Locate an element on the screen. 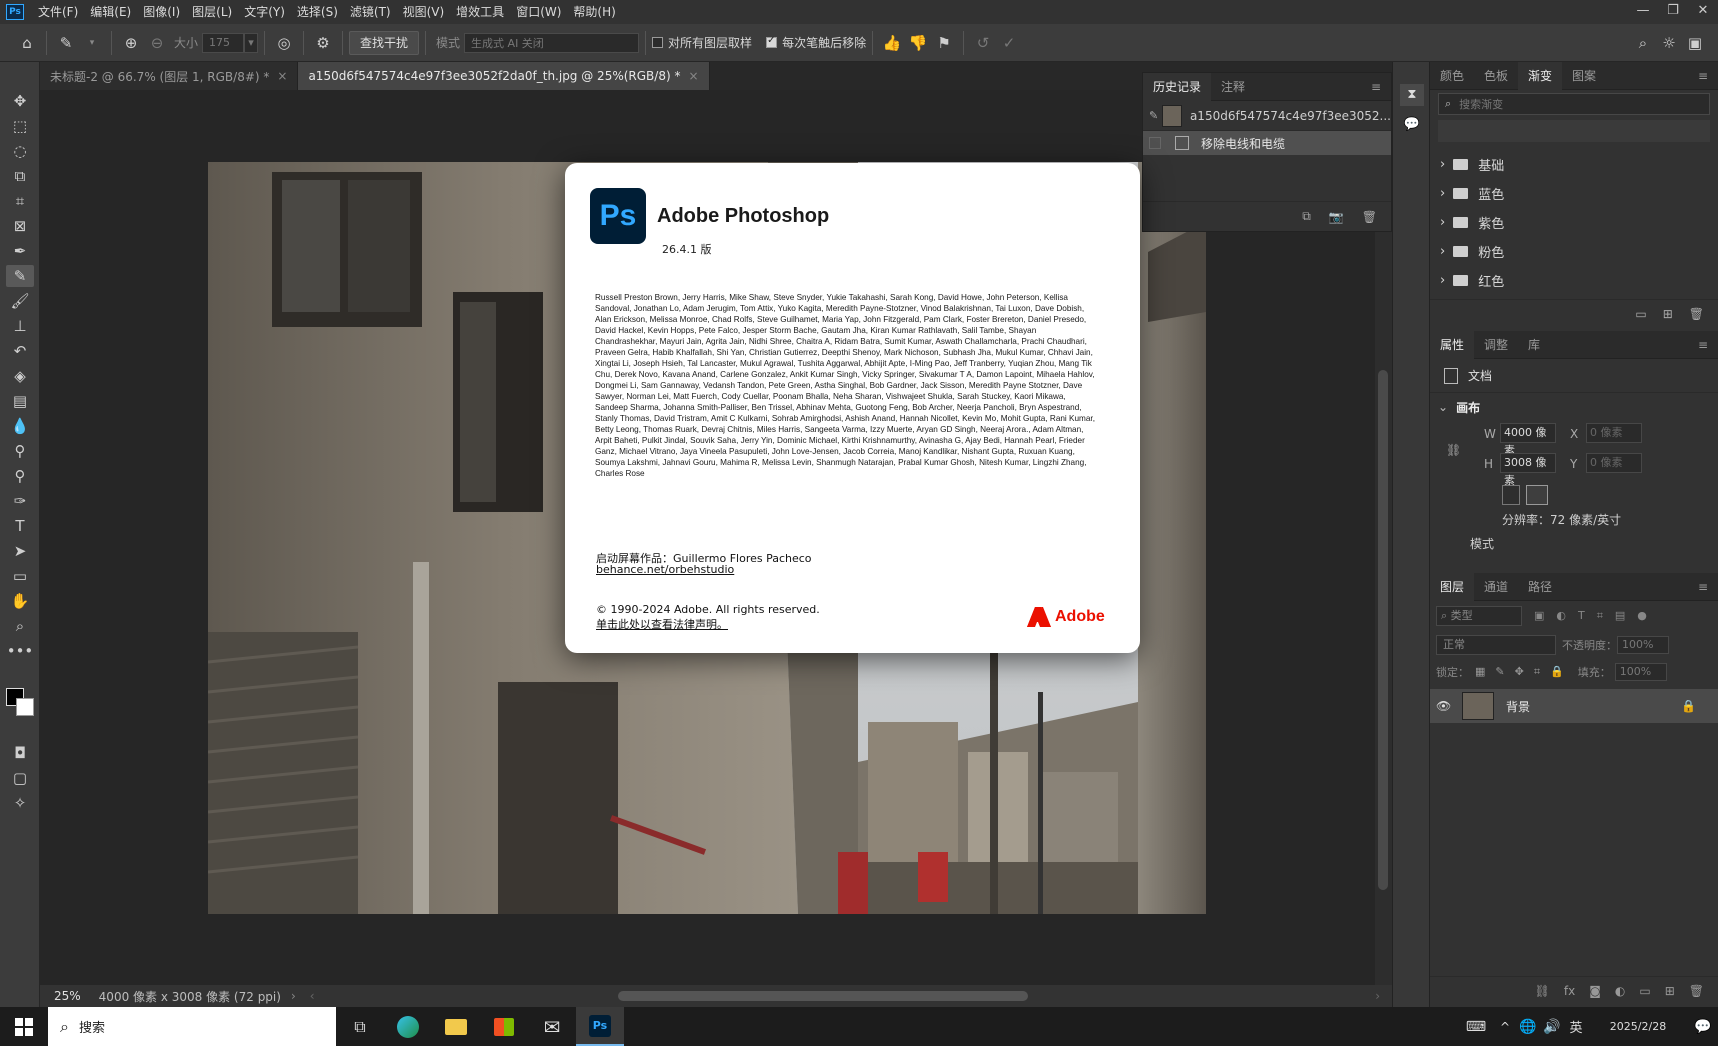  task-view-icon: ⧉ is located at coordinates (360, 1026).